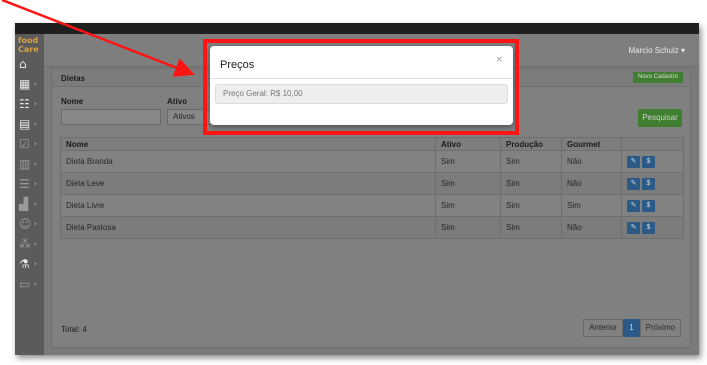  I want to click on annotation-arrow, so click(98, 38).